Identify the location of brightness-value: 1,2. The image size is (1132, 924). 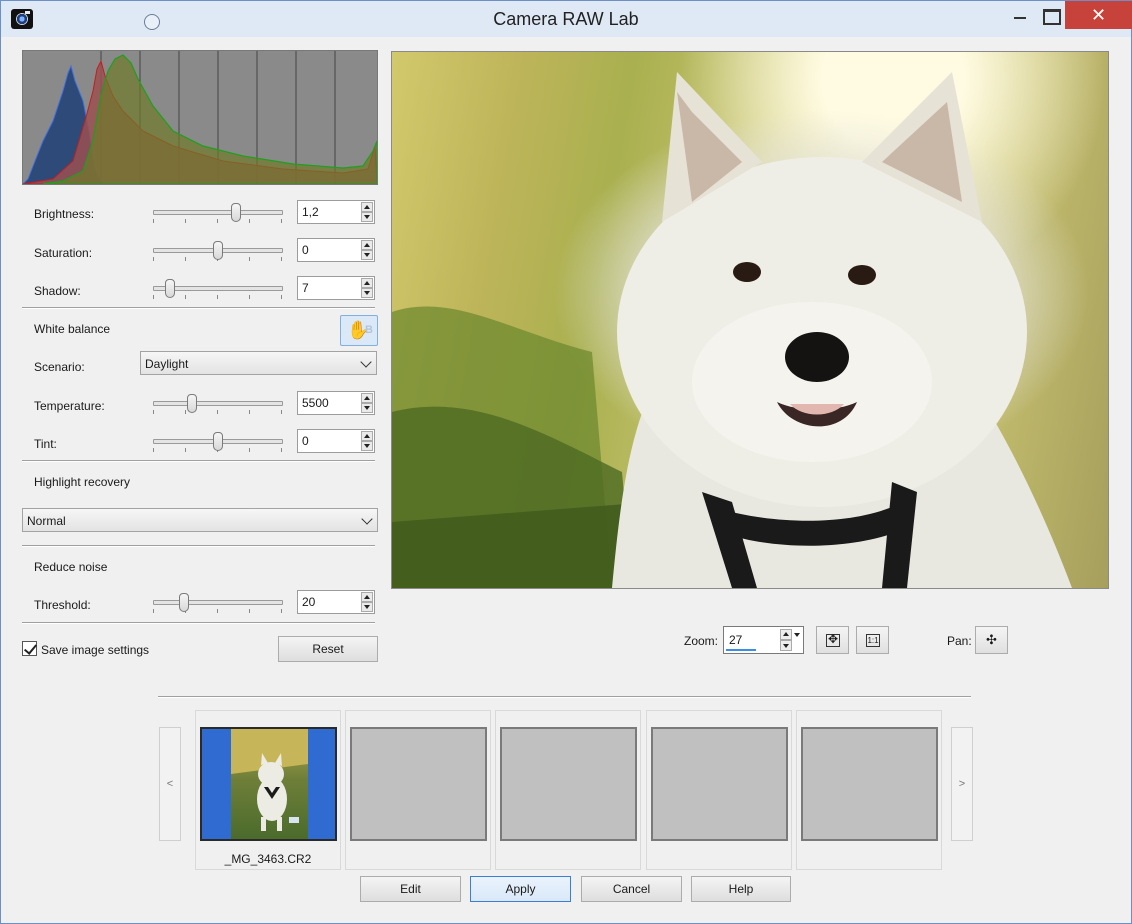
(310, 212).